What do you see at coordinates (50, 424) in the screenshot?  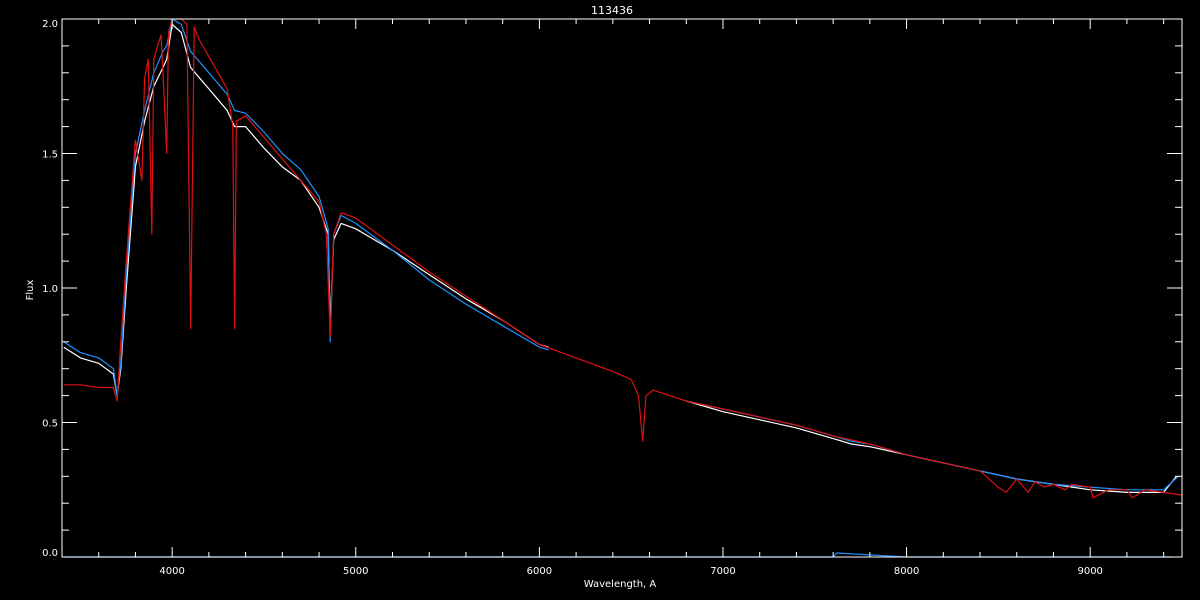 I see `y-tick-label: 0.5` at bounding box center [50, 424].